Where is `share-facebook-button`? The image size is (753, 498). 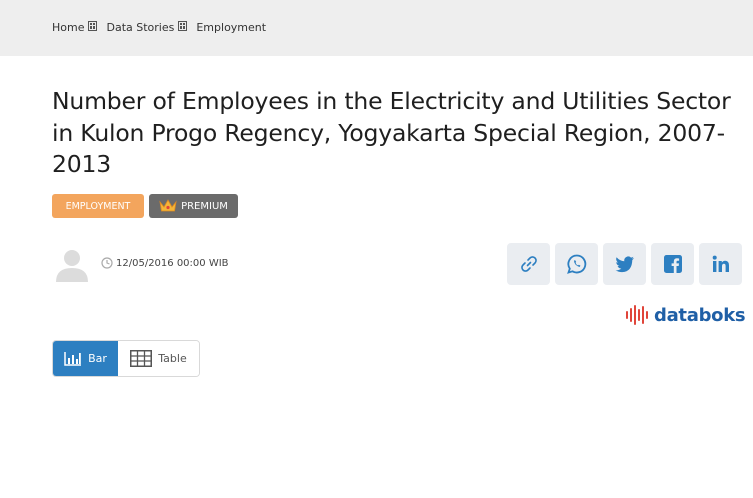
share-facebook-button is located at coordinates (672, 264).